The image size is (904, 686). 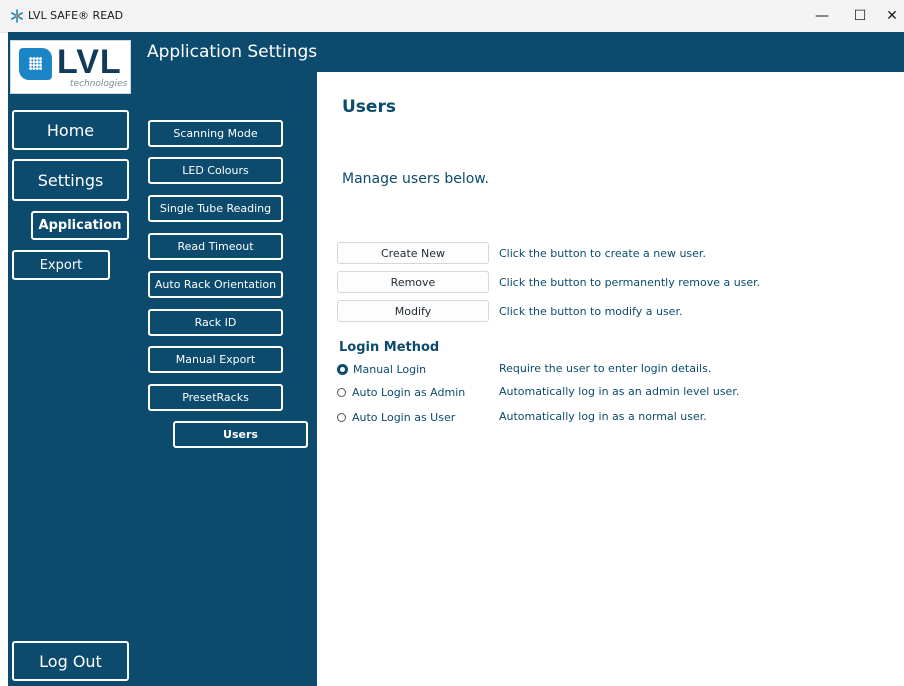 I want to click on radio-label: Auto Login as Admin, so click(x=408, y=392).